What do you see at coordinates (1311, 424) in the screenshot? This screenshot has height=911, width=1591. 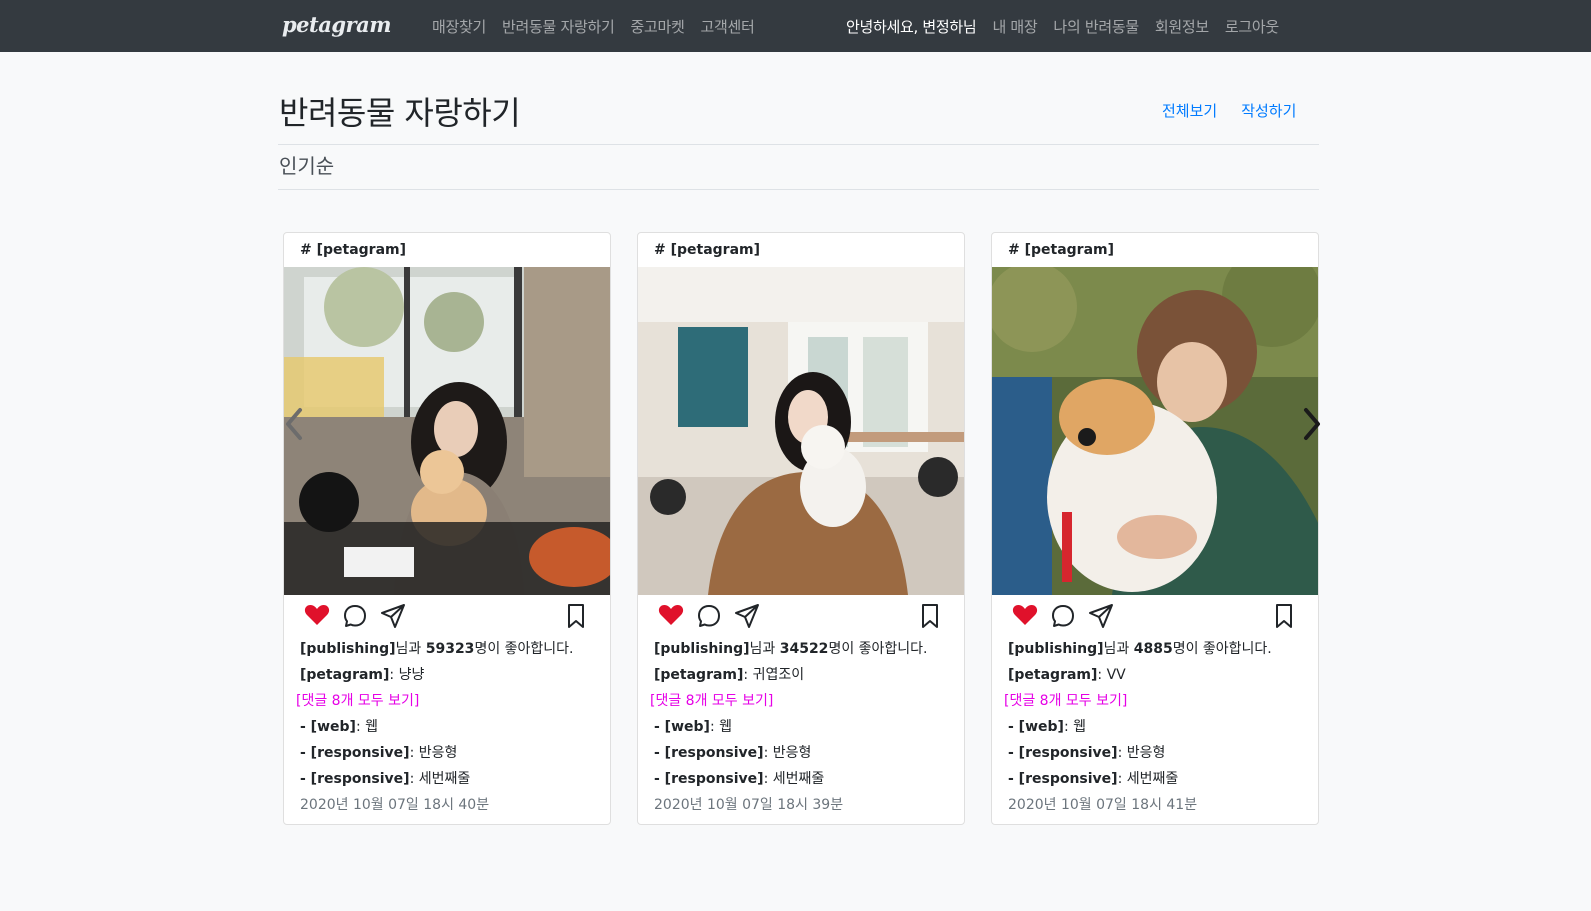 I see `chevron-right-icon` at bounding box center [1311, 424].